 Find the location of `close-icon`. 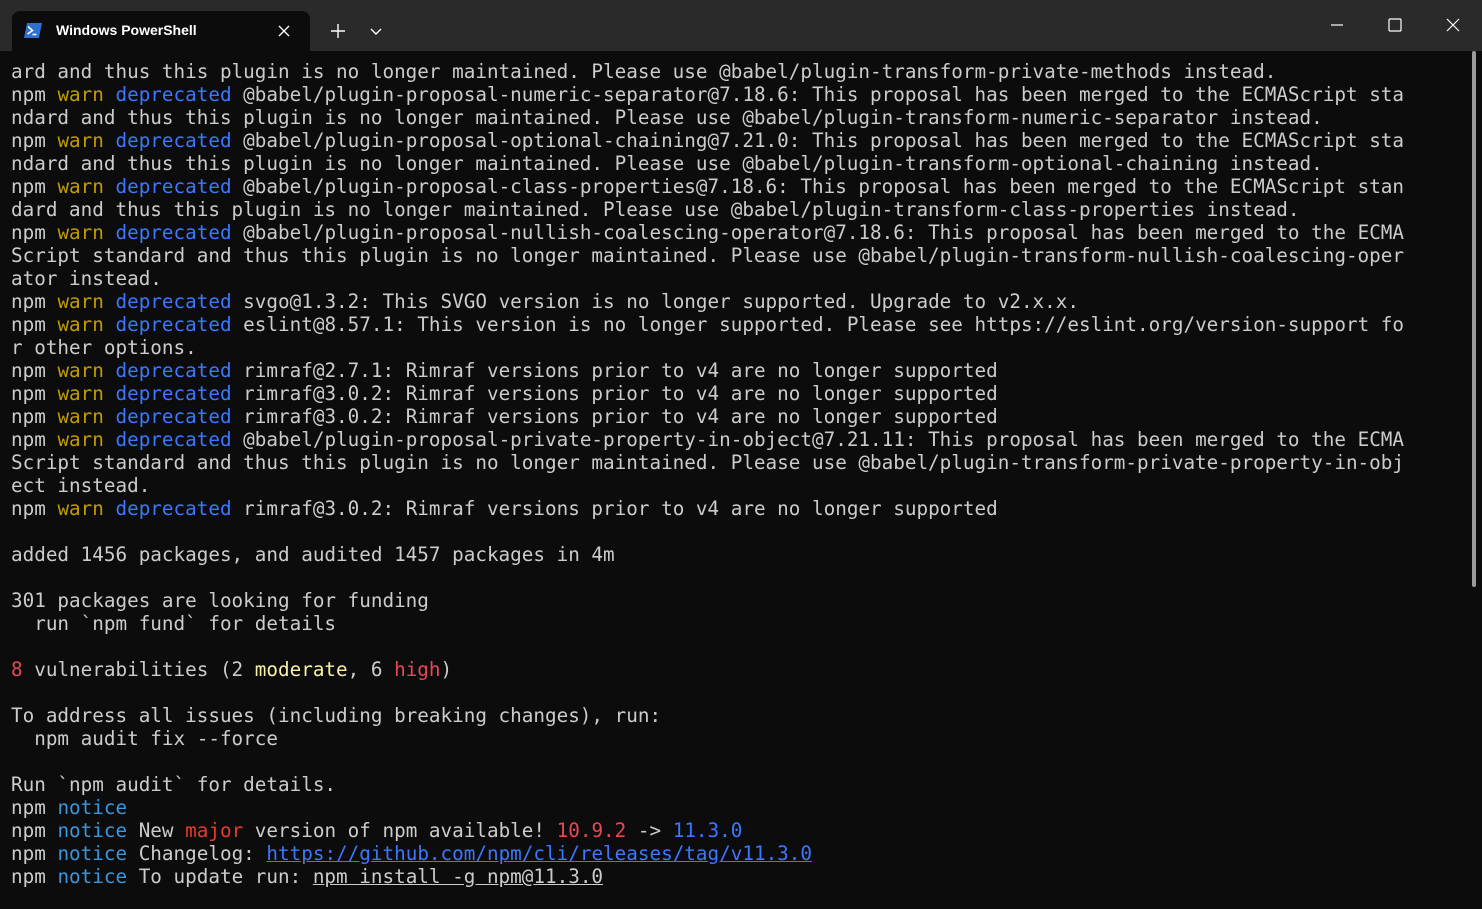

close-icon is located at coordinates (1453, 25).